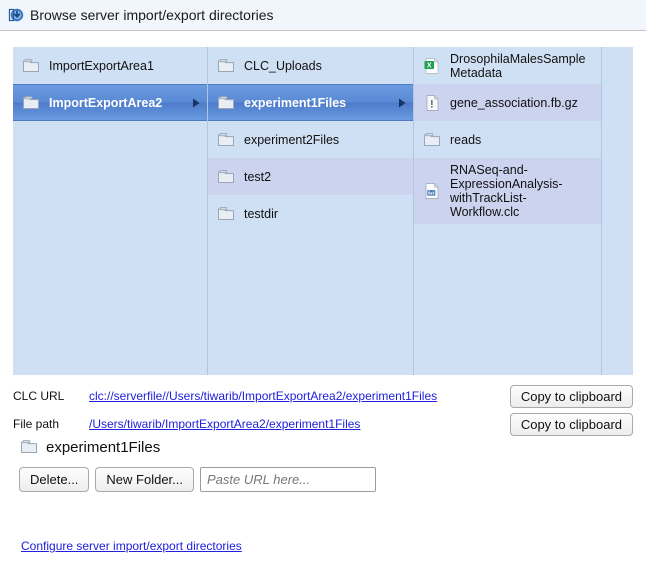 This screenshot has height=564, width=646. Describe the element at coordinates (39, 396) in the screenshot. I see `clc-url-label: CLC URL` at that location.